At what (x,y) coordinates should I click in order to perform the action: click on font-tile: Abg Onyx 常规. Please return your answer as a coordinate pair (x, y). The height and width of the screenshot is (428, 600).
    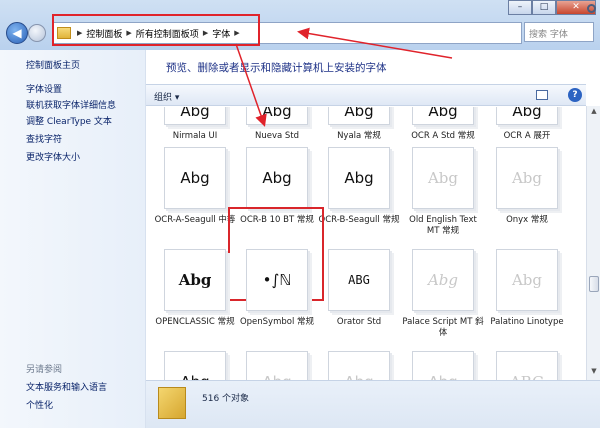
    Looking at the image, I should click on (527, 186).